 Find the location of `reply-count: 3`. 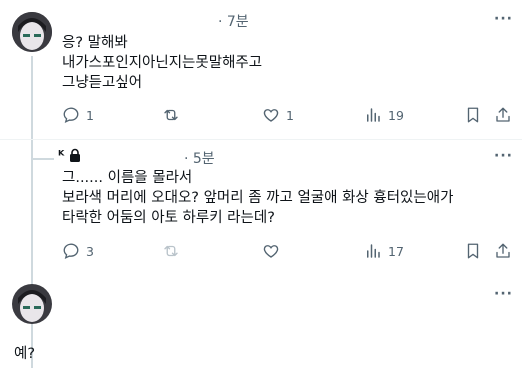

reply-count: 3 is located at coordinates (90, 251).